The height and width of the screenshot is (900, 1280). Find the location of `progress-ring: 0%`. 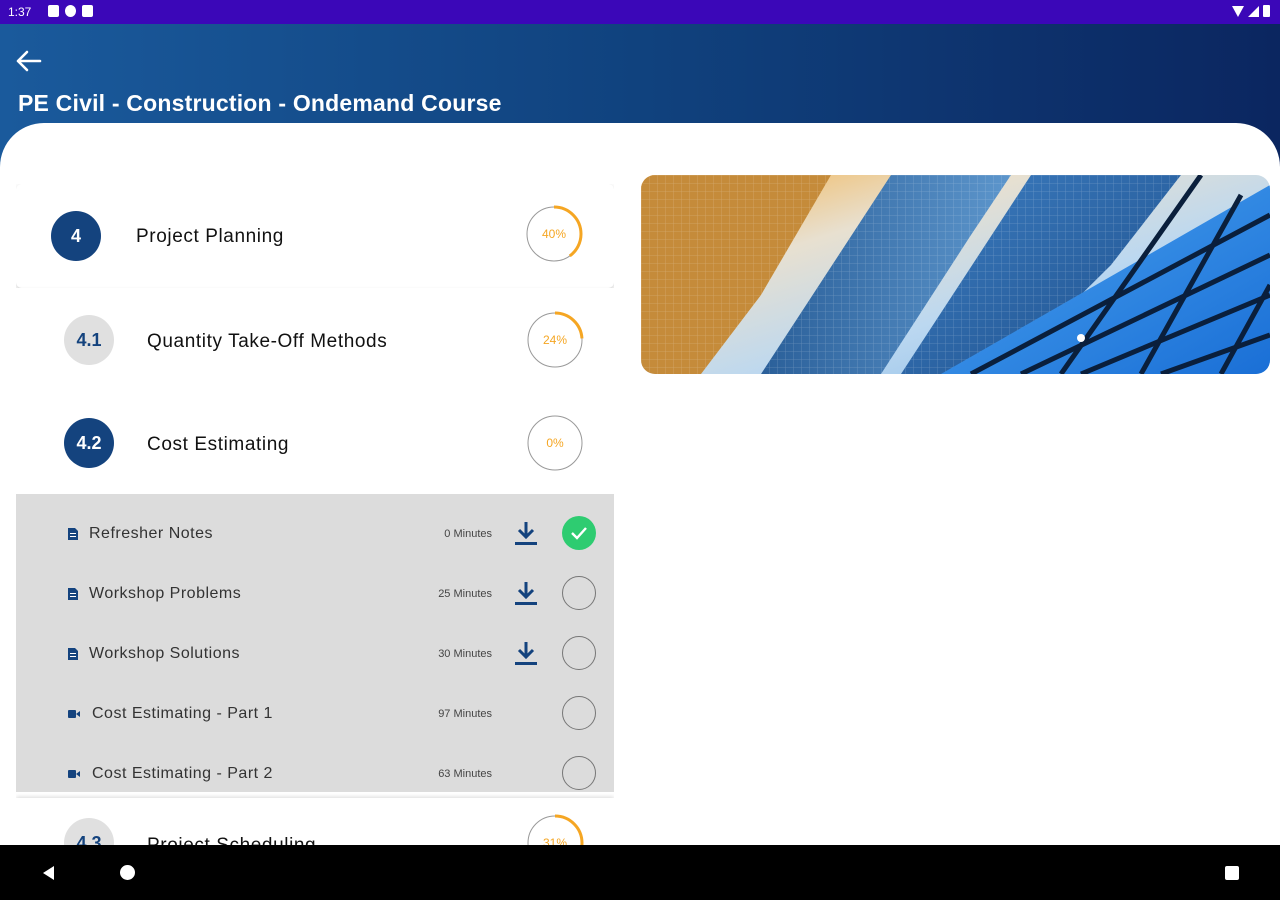

progress-ring: 0% is located at coordinates (555, 443).